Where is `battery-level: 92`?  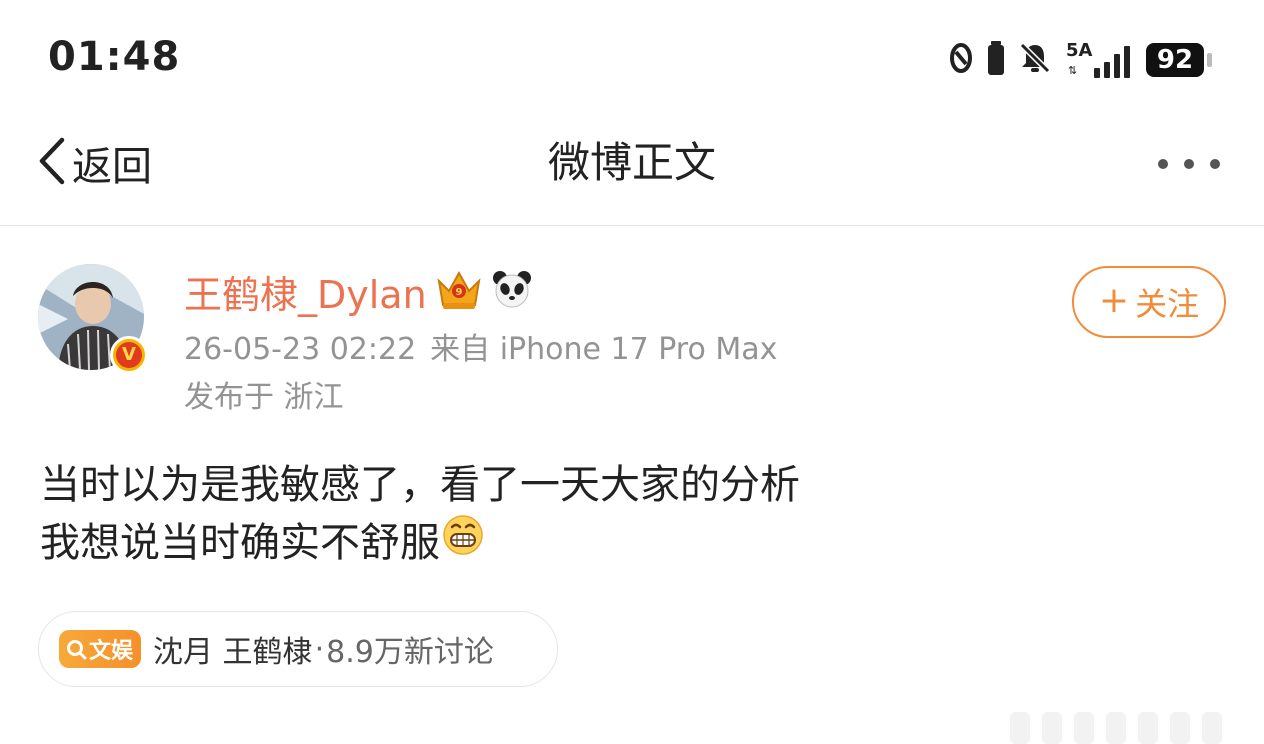 battery-level: 92 is located at coordinates (1175, 60).